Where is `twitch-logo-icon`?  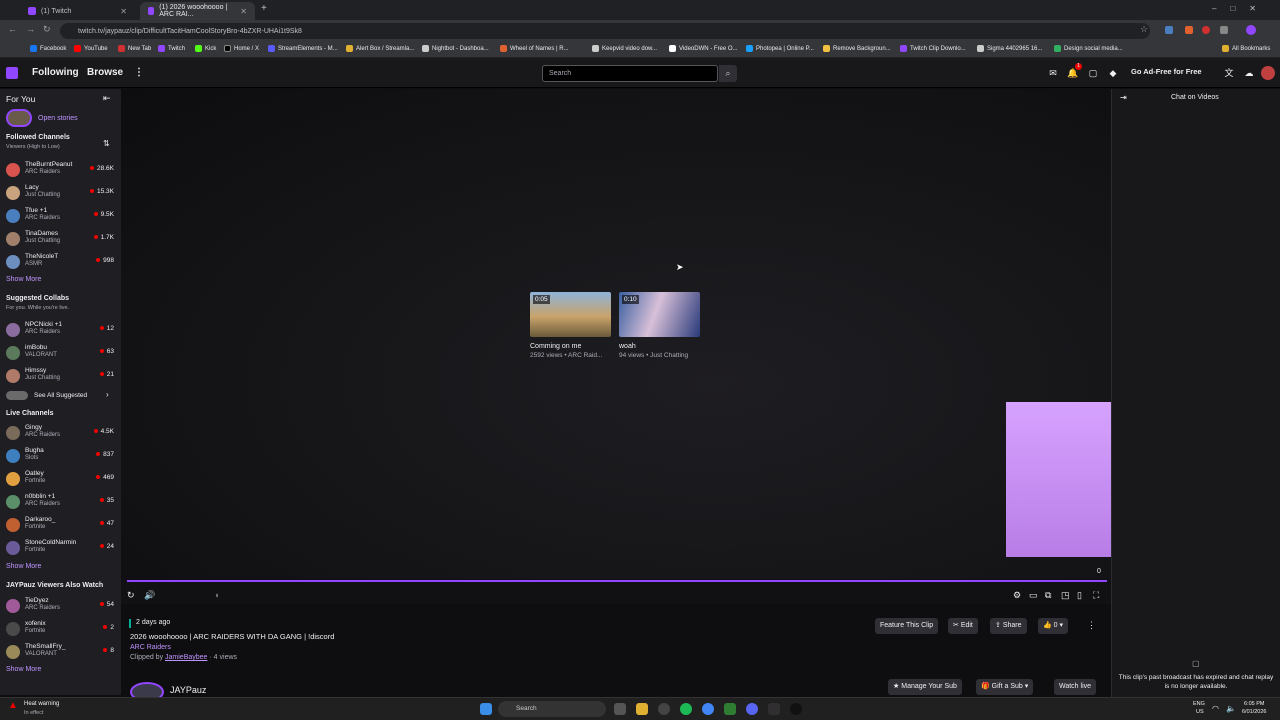
twitch-logo-icon is located at coordinates (12, 73).